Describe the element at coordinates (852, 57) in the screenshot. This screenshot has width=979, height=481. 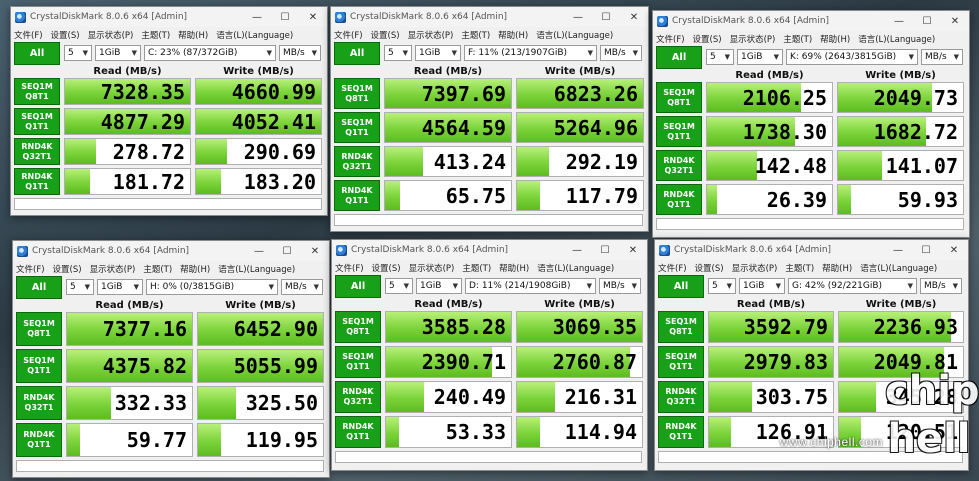
I see `drive-select: K: 69% (2643/3815GiB) ▼` at that location.